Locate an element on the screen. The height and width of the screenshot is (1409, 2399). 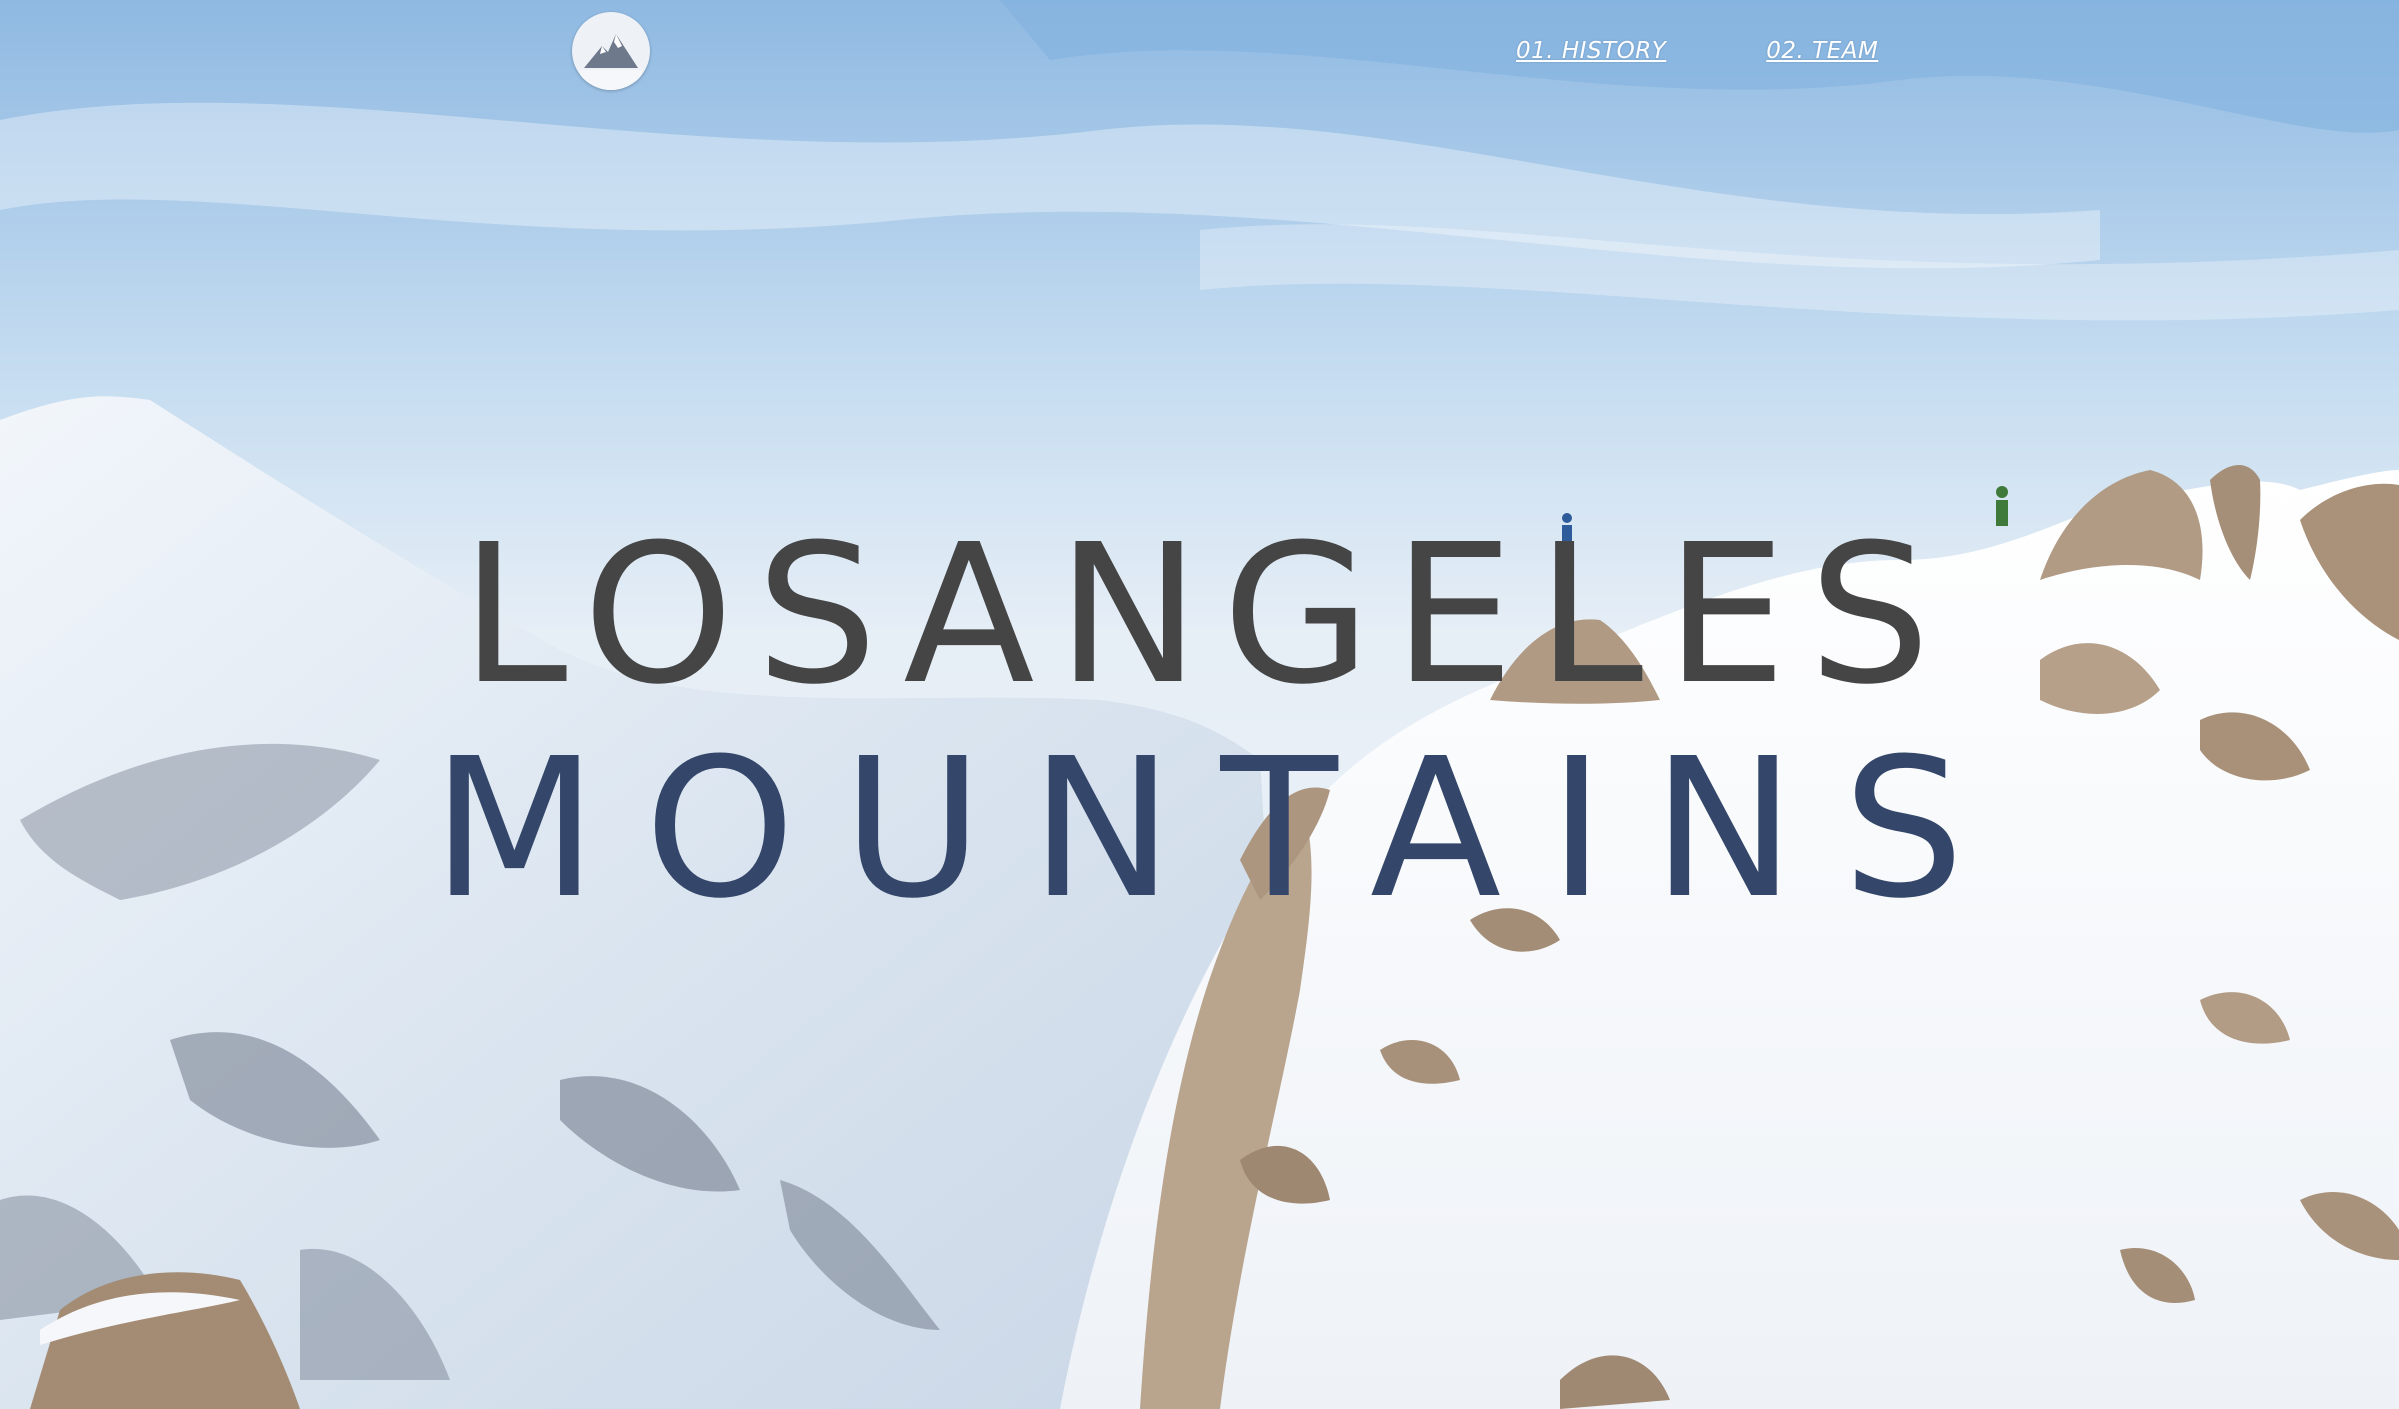
mountain-icon is located at coordinates (611, 51).